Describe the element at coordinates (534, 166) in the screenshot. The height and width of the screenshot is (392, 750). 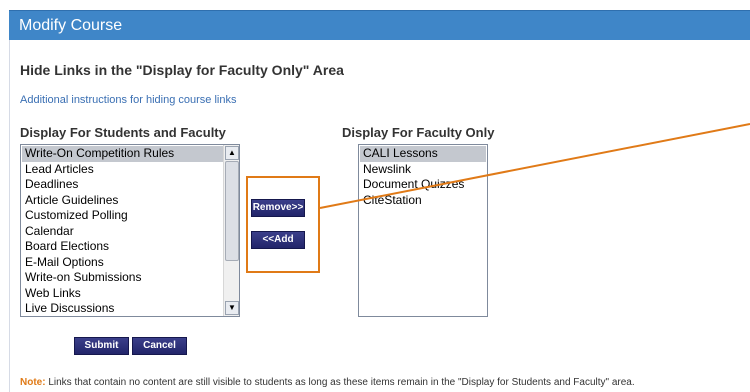
I see `annotation-callout-line` at that location.